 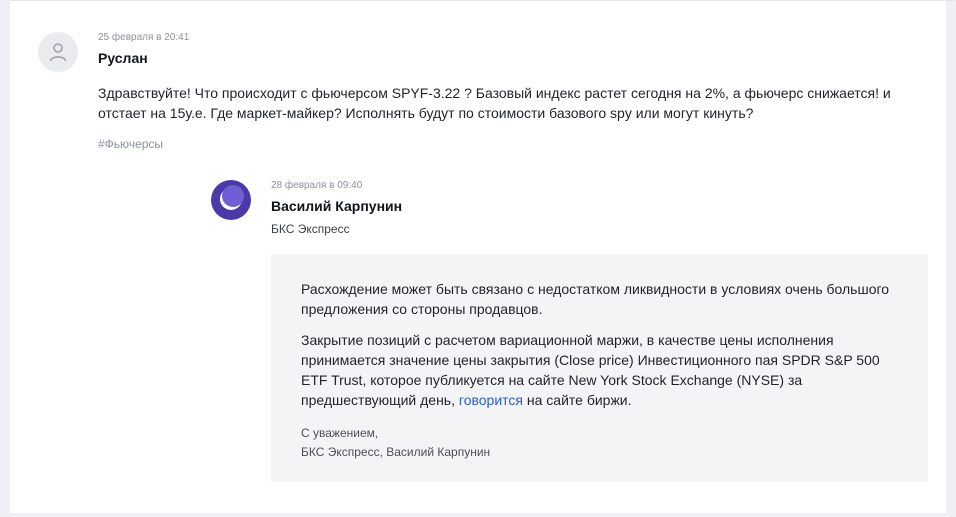 I want to click on user-avatar, so click(x=58, y=52).